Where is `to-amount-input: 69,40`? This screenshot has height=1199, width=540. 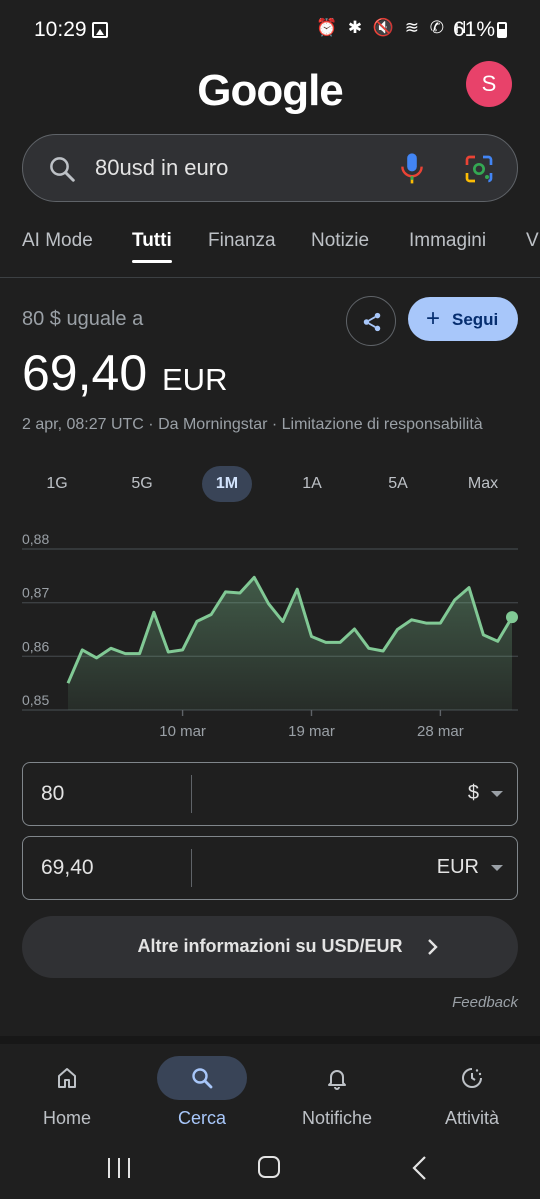 to-amount-input: 69,40 is located at coordinates (67, 868).